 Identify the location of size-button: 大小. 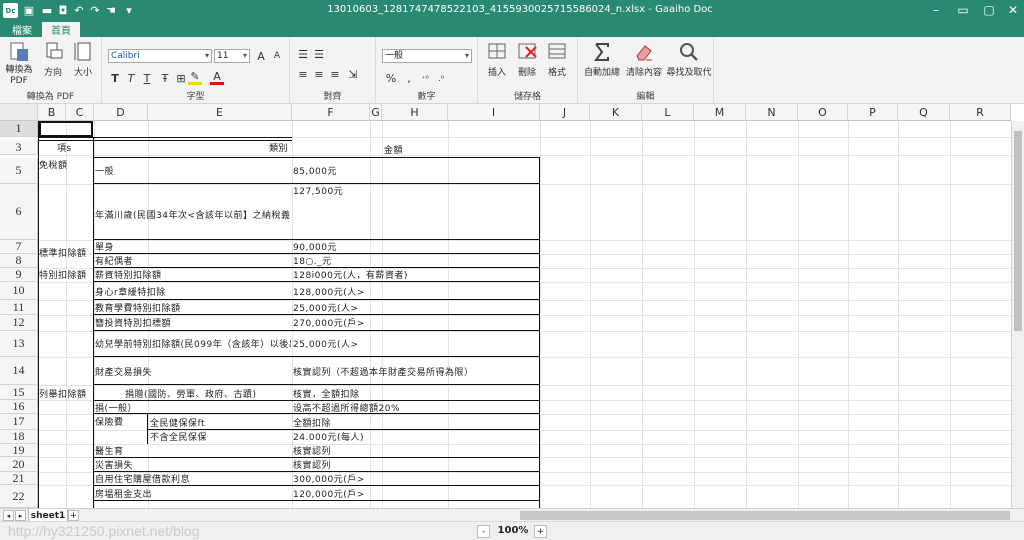
(83, 59).